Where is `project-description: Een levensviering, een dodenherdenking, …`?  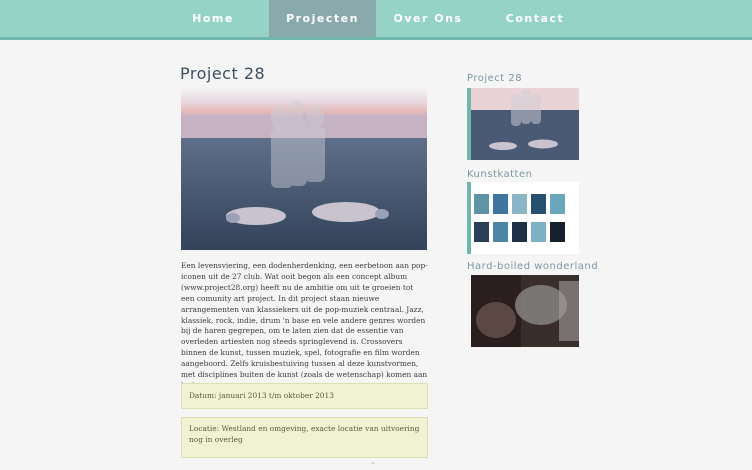 project-description: Een levensviering, een dodenherdenking, … is located at coordinates (304, 325).